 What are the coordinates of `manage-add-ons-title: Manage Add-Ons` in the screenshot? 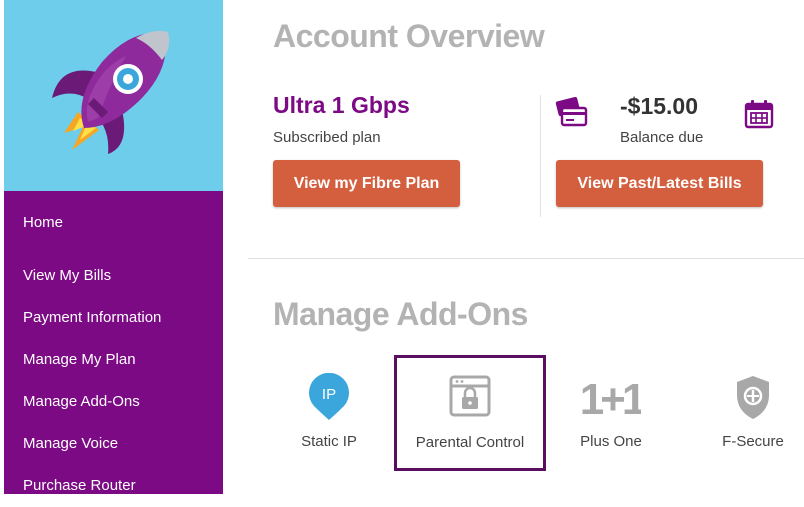 It's located at (400, 314).